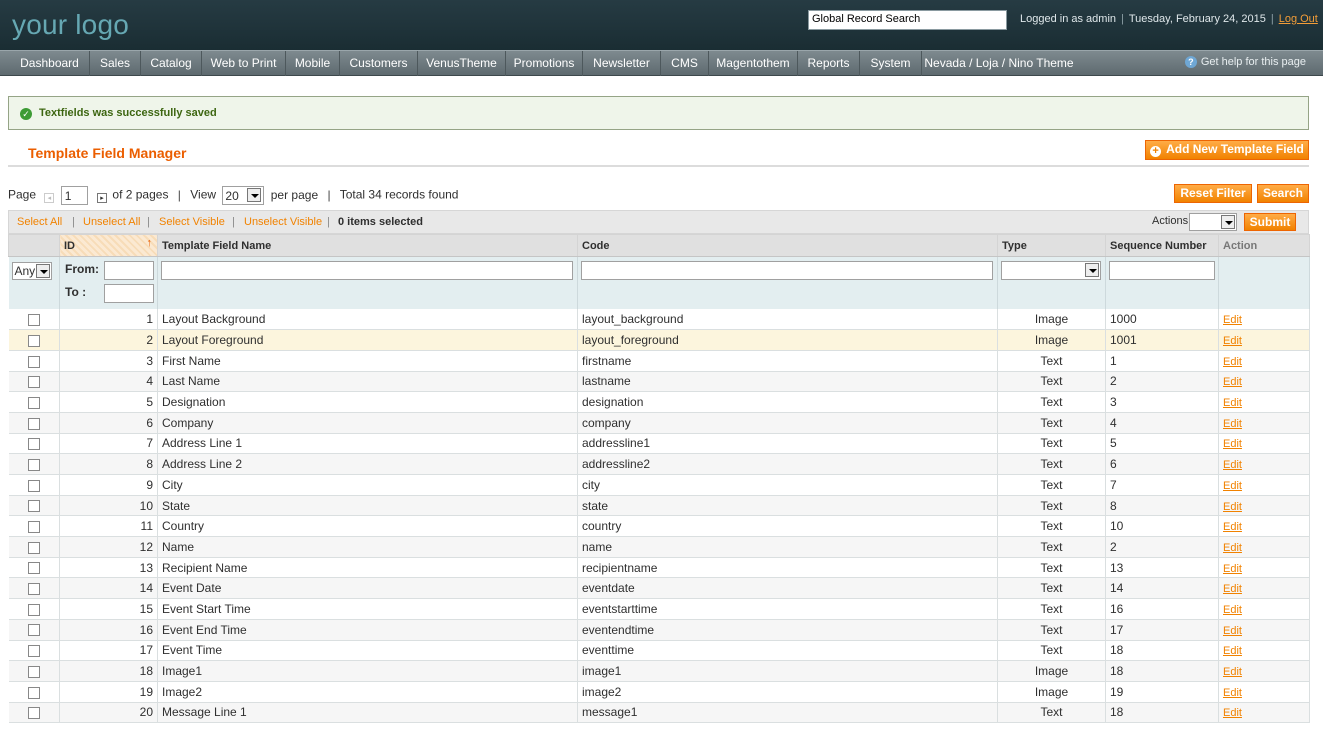 This screenshot has width=1323, height=731. What do you see at coordinates (102, 197) in the screenshot?
I see `next-page-icon: ▸` at bounding box center [102, 197].